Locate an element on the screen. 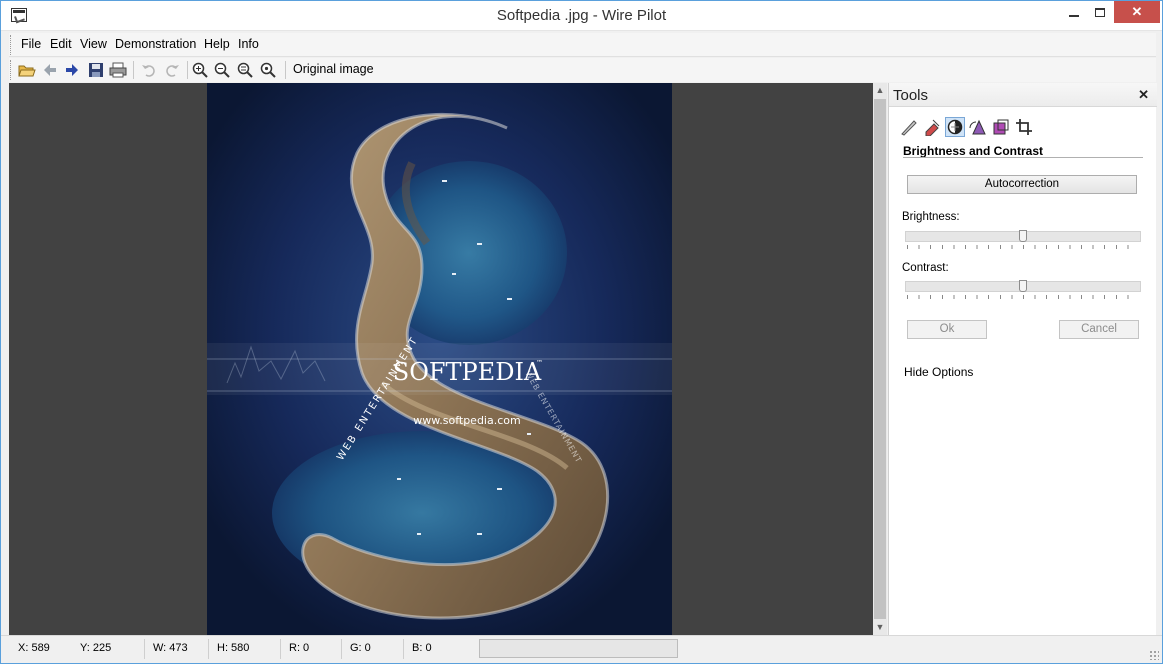 Image resolution: width=1163 pixels, height=664 pixels. zoom-in-icon is located at coordinates (200, 70).